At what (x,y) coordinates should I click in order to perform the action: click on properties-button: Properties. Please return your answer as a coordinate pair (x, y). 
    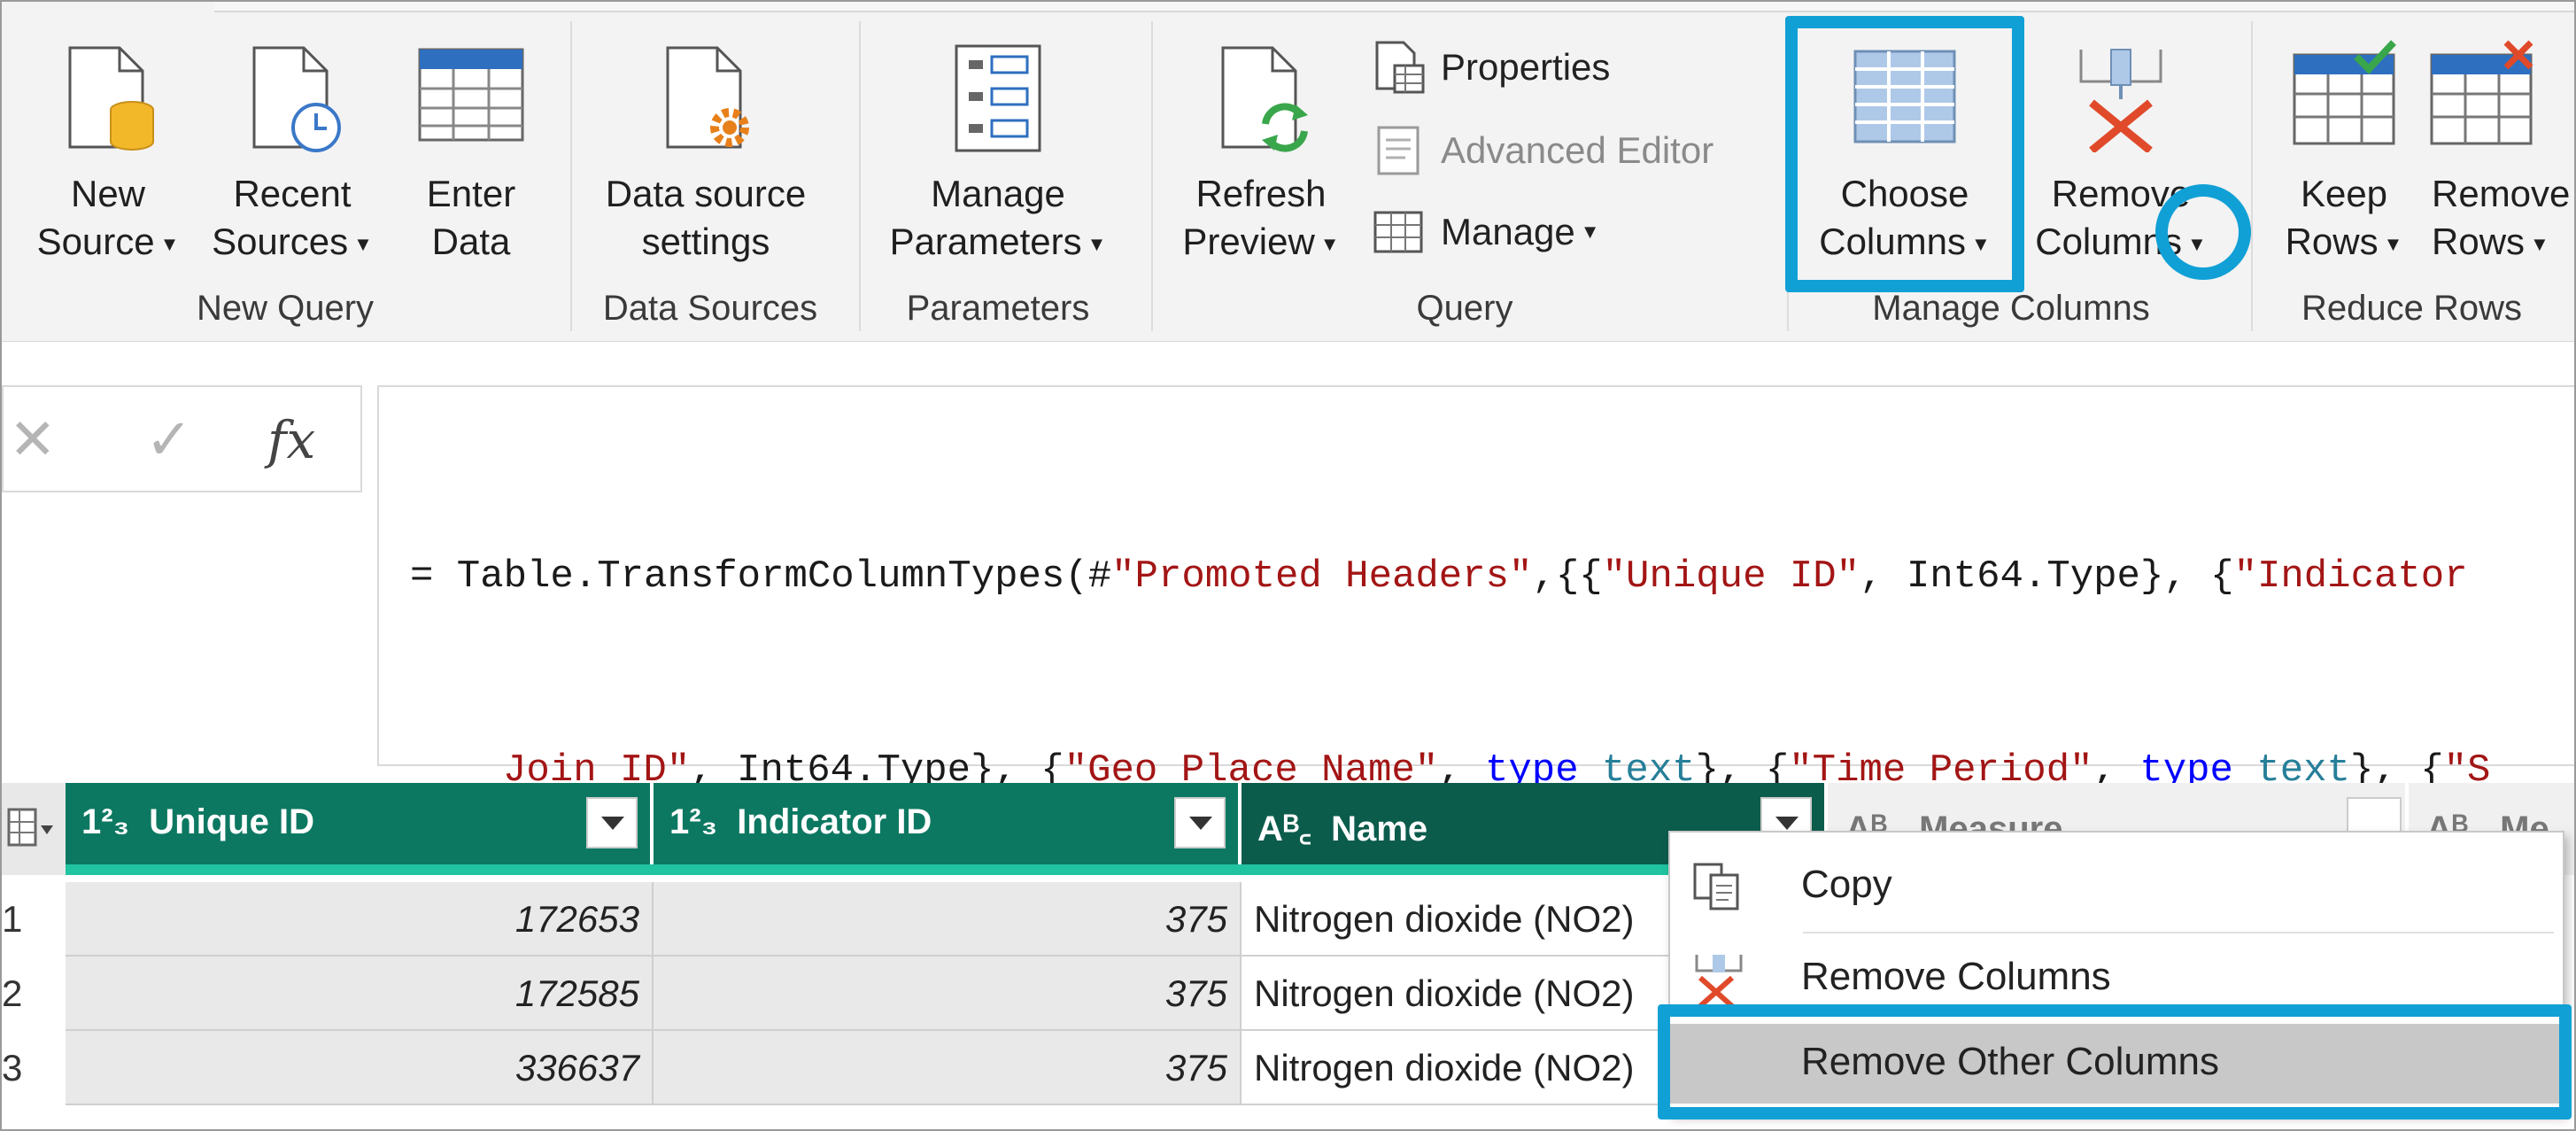
    Looking at the image, I should click on (1490, 67).